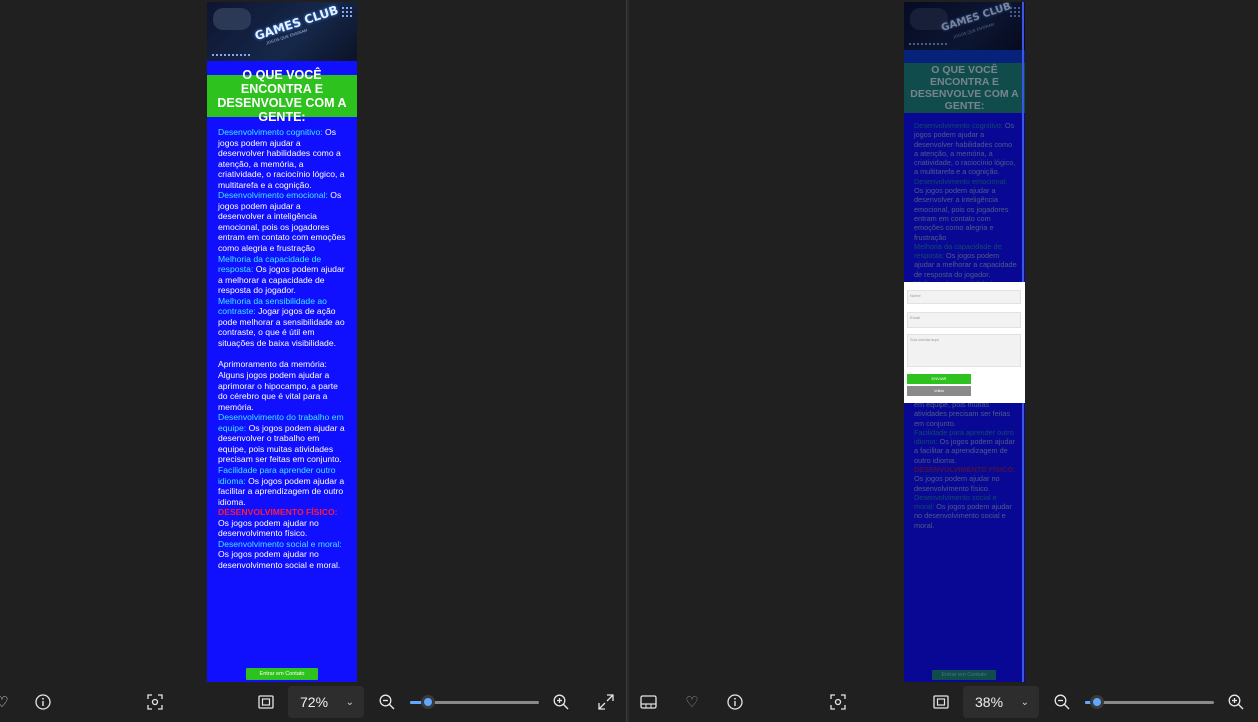  I want to click on zoom-value: 38%, so click(989, 702).